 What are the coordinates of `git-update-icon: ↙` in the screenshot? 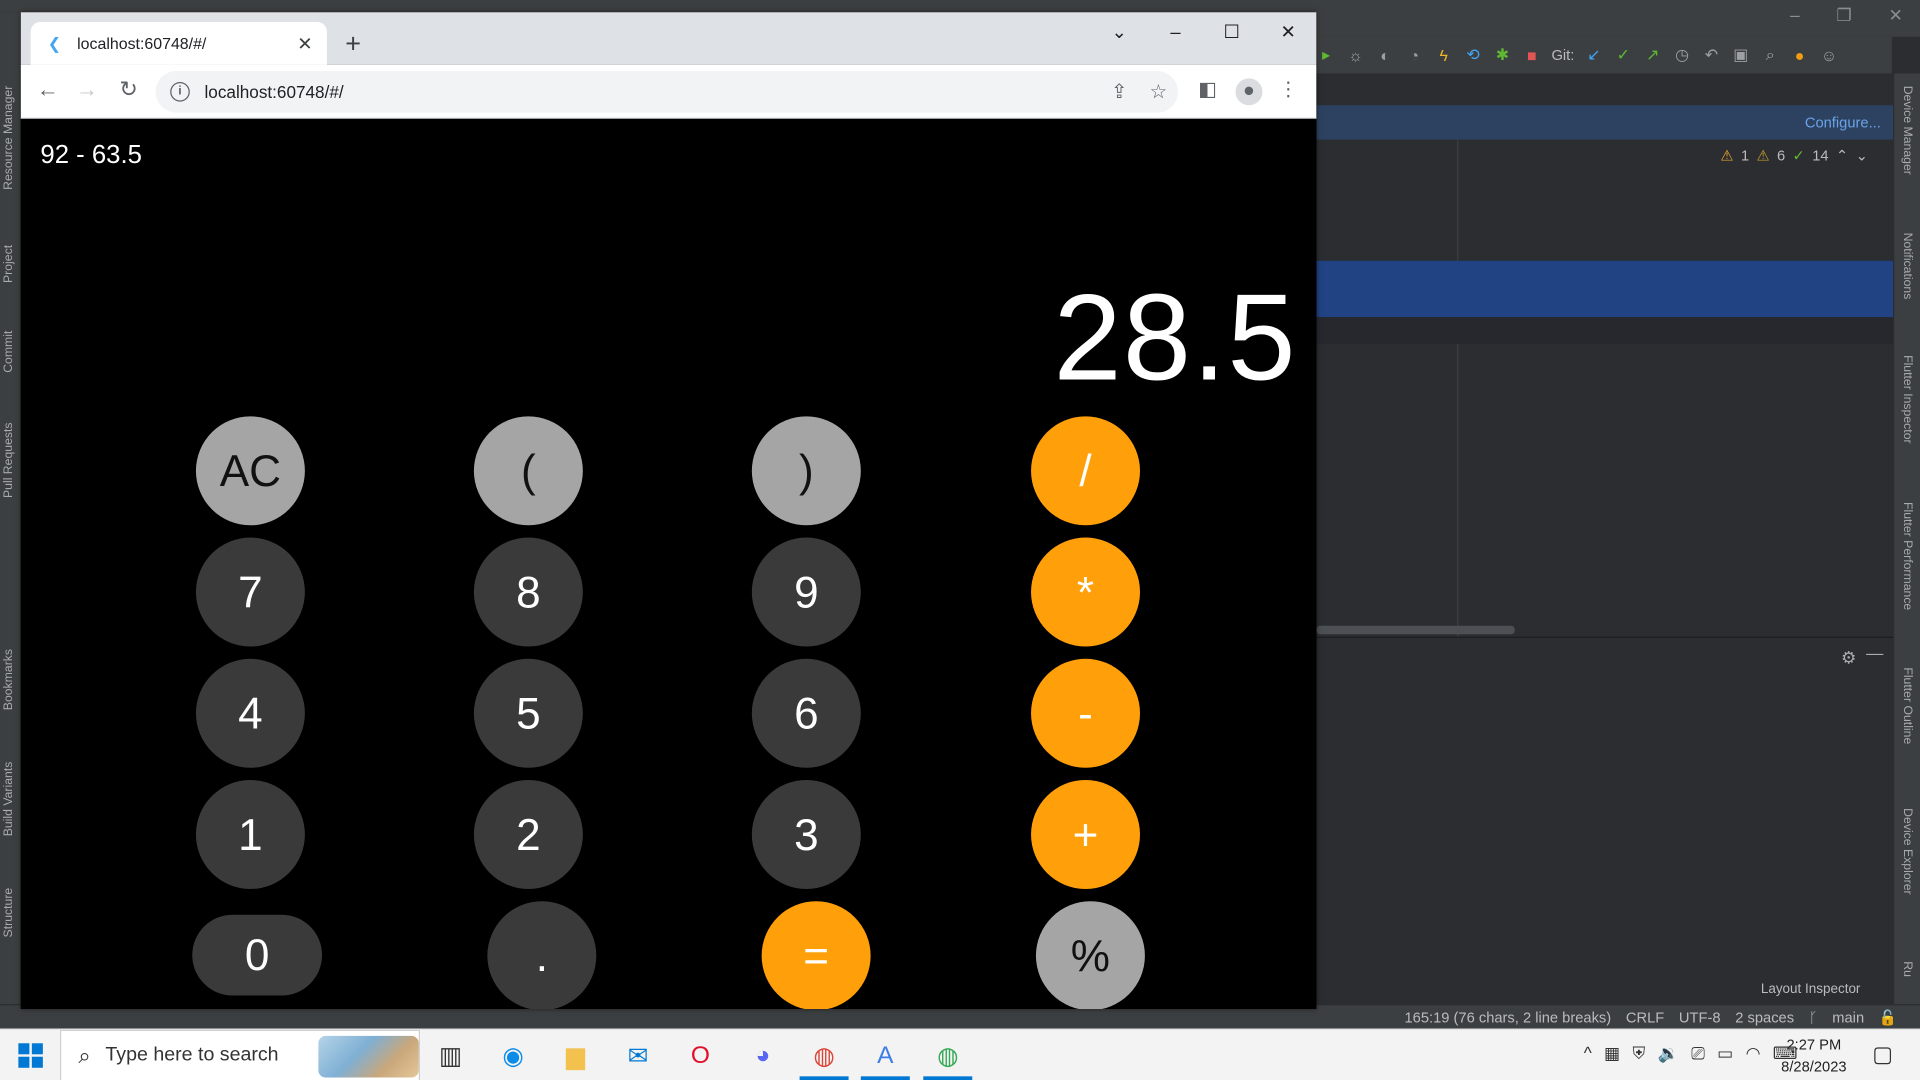 It's located at (1594, 55).